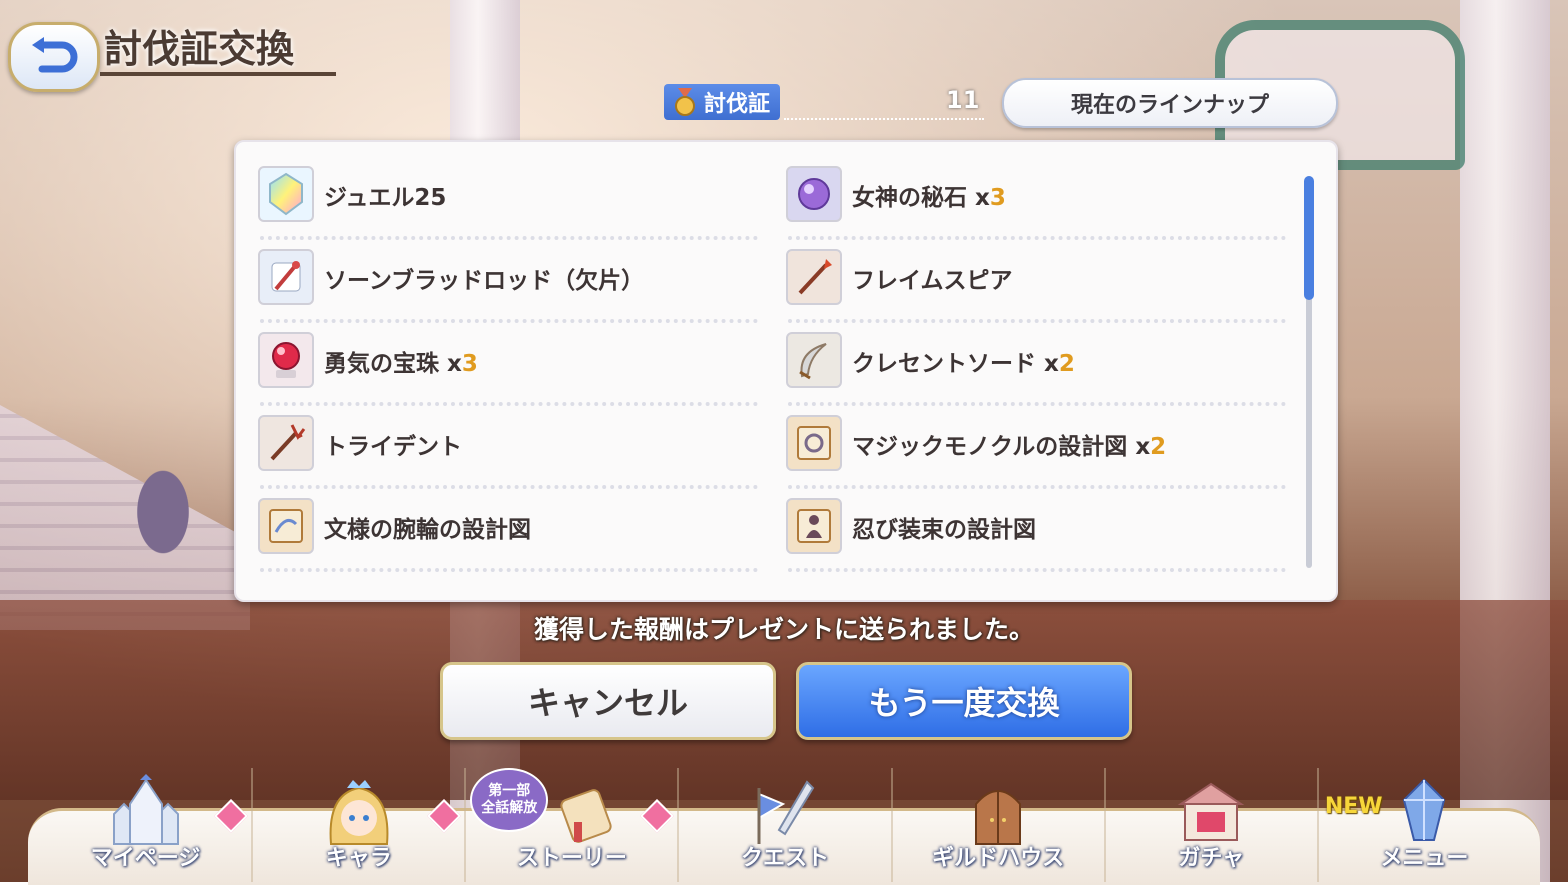  Describe the element at coordinates (385, 198) in the screenshot. I see `reward-label: ジュエル25` at that location.